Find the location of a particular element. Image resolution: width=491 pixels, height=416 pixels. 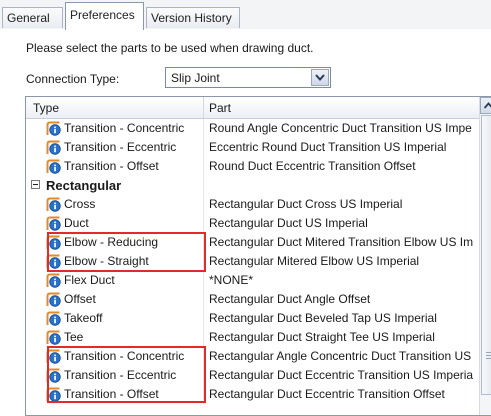

table-row: Duct Rectangular Duct US Imperial is located at coordinates (258, 223).